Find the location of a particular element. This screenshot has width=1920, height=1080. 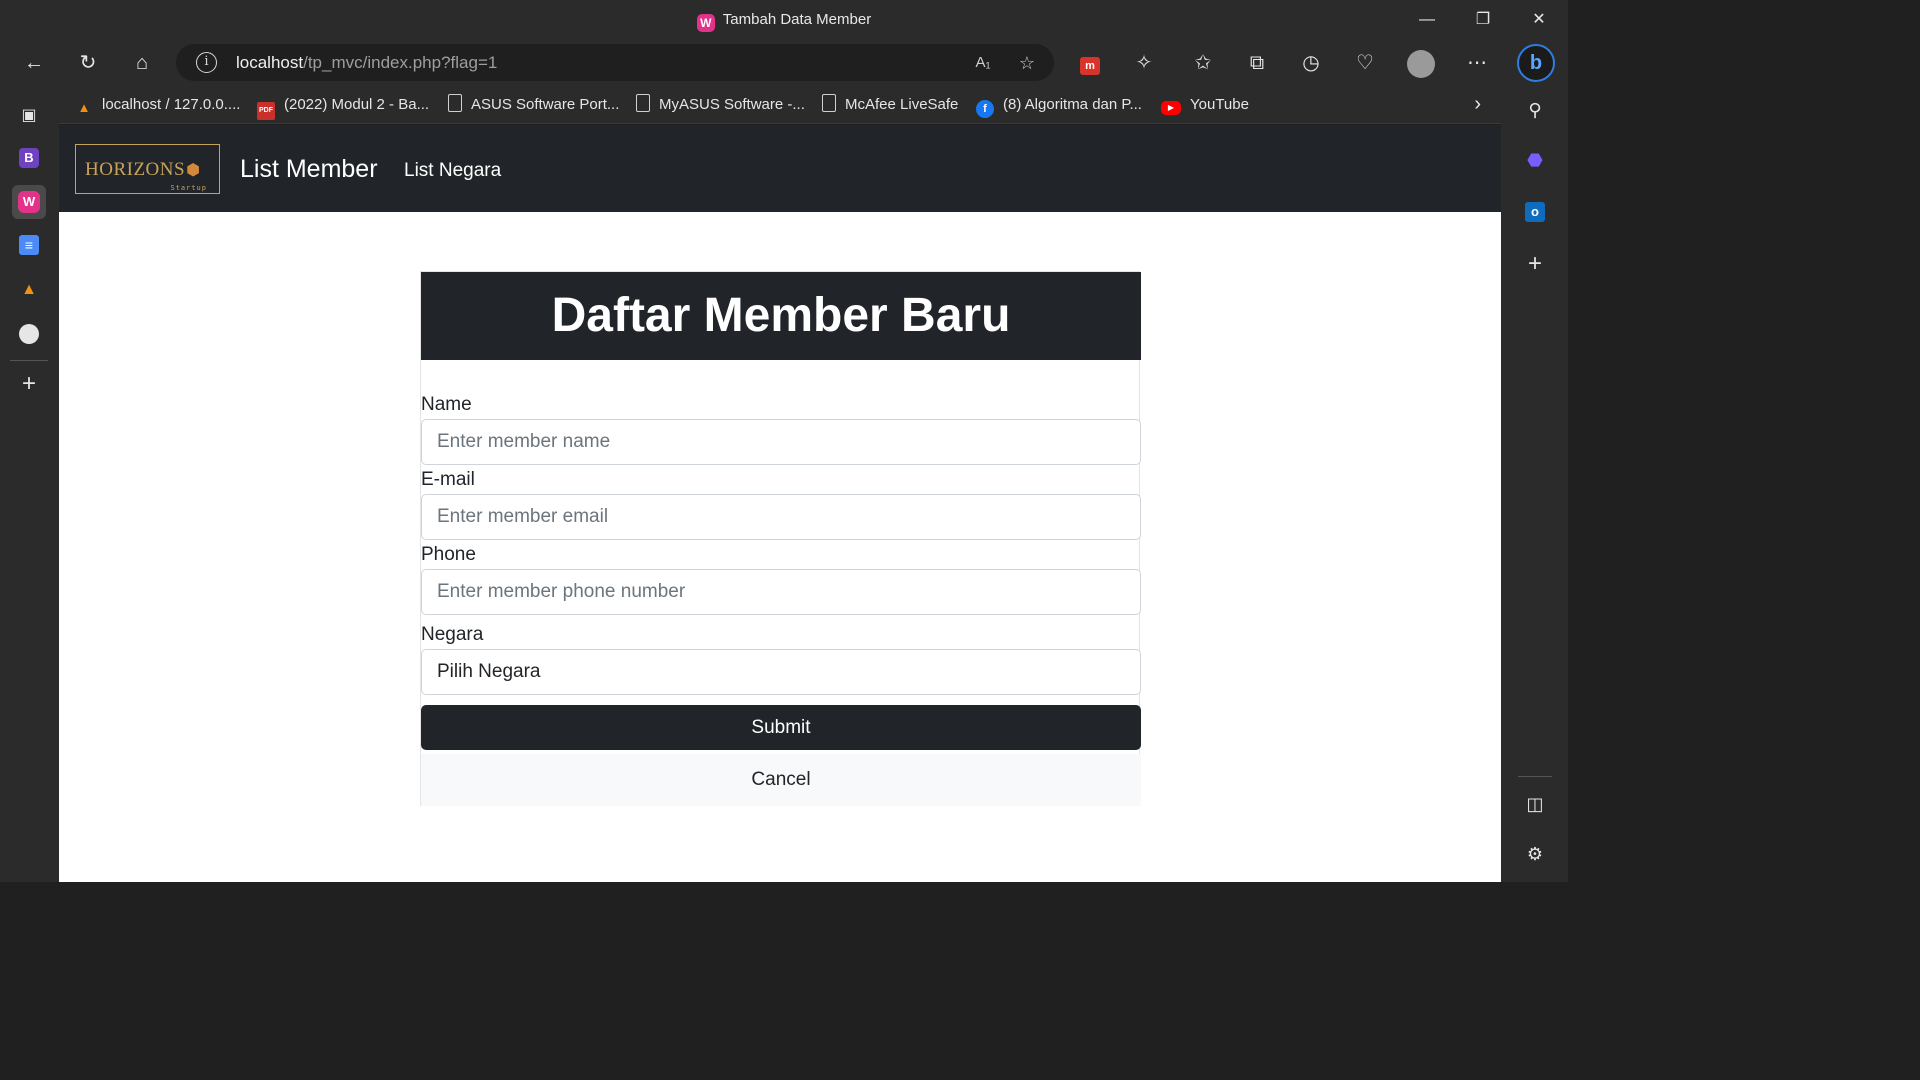

name-label: Name is located at coordinates (446, 404).